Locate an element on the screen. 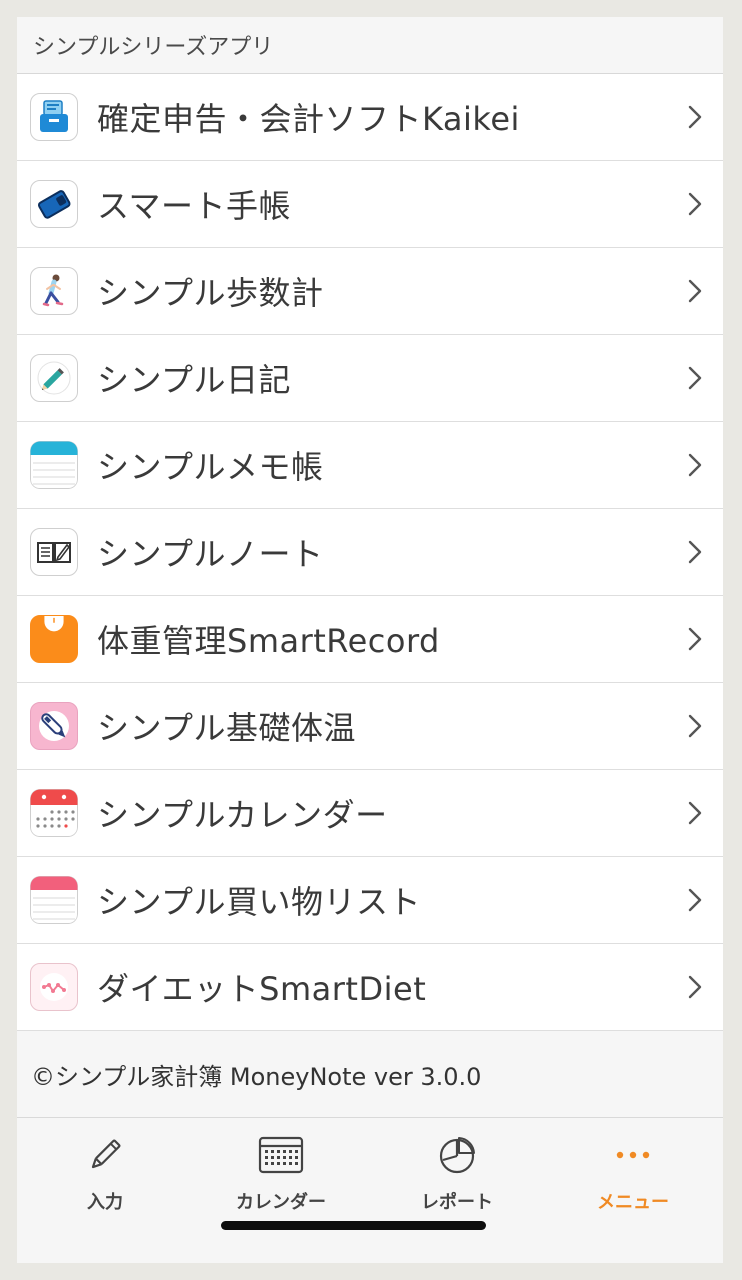 This screenshot has width=742, height=1280. app-row-label: シンプル歩数計 is located at coordinates (210, 293).